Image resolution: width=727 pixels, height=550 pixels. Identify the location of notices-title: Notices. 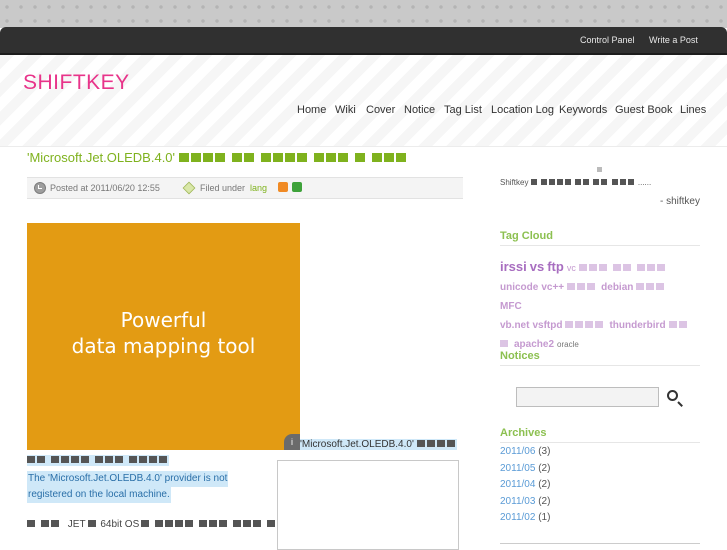
(600, 358).